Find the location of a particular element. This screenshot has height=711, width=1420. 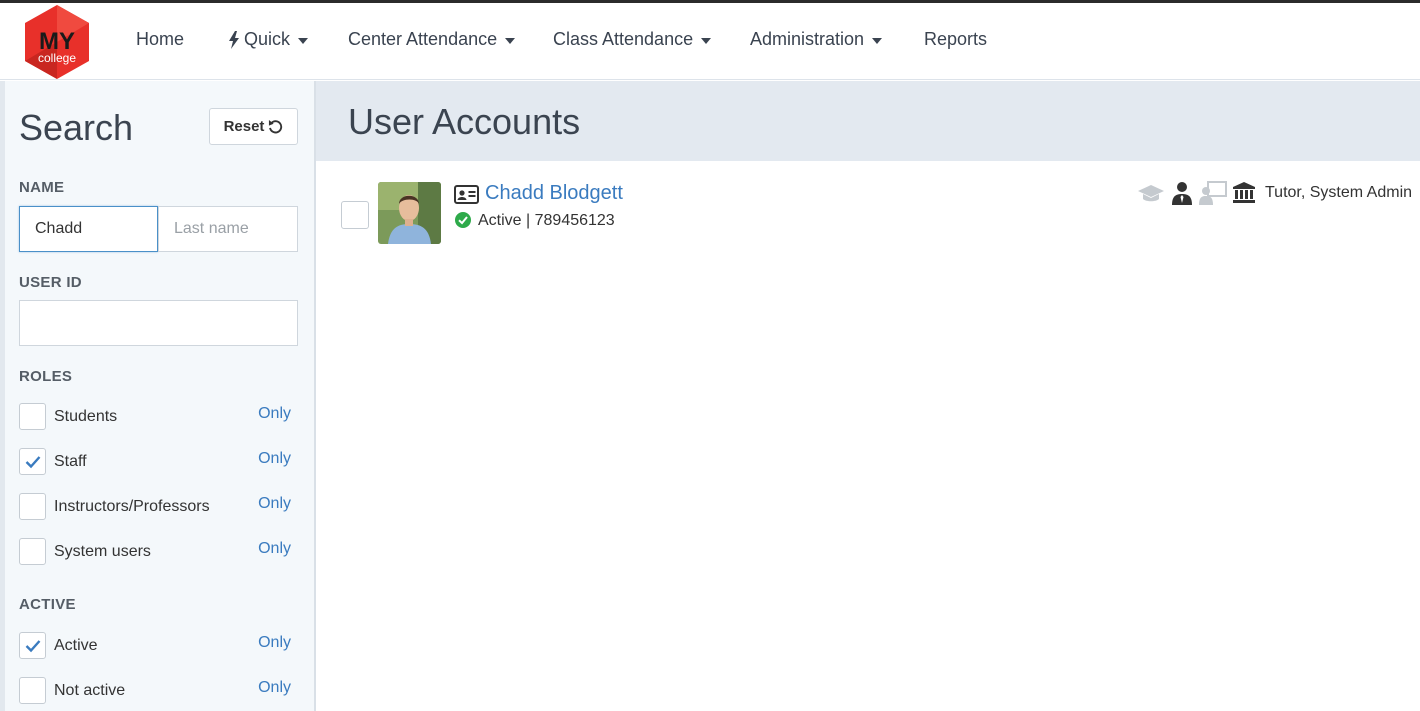

nav-home: Home is located at coordinates (160, 39).